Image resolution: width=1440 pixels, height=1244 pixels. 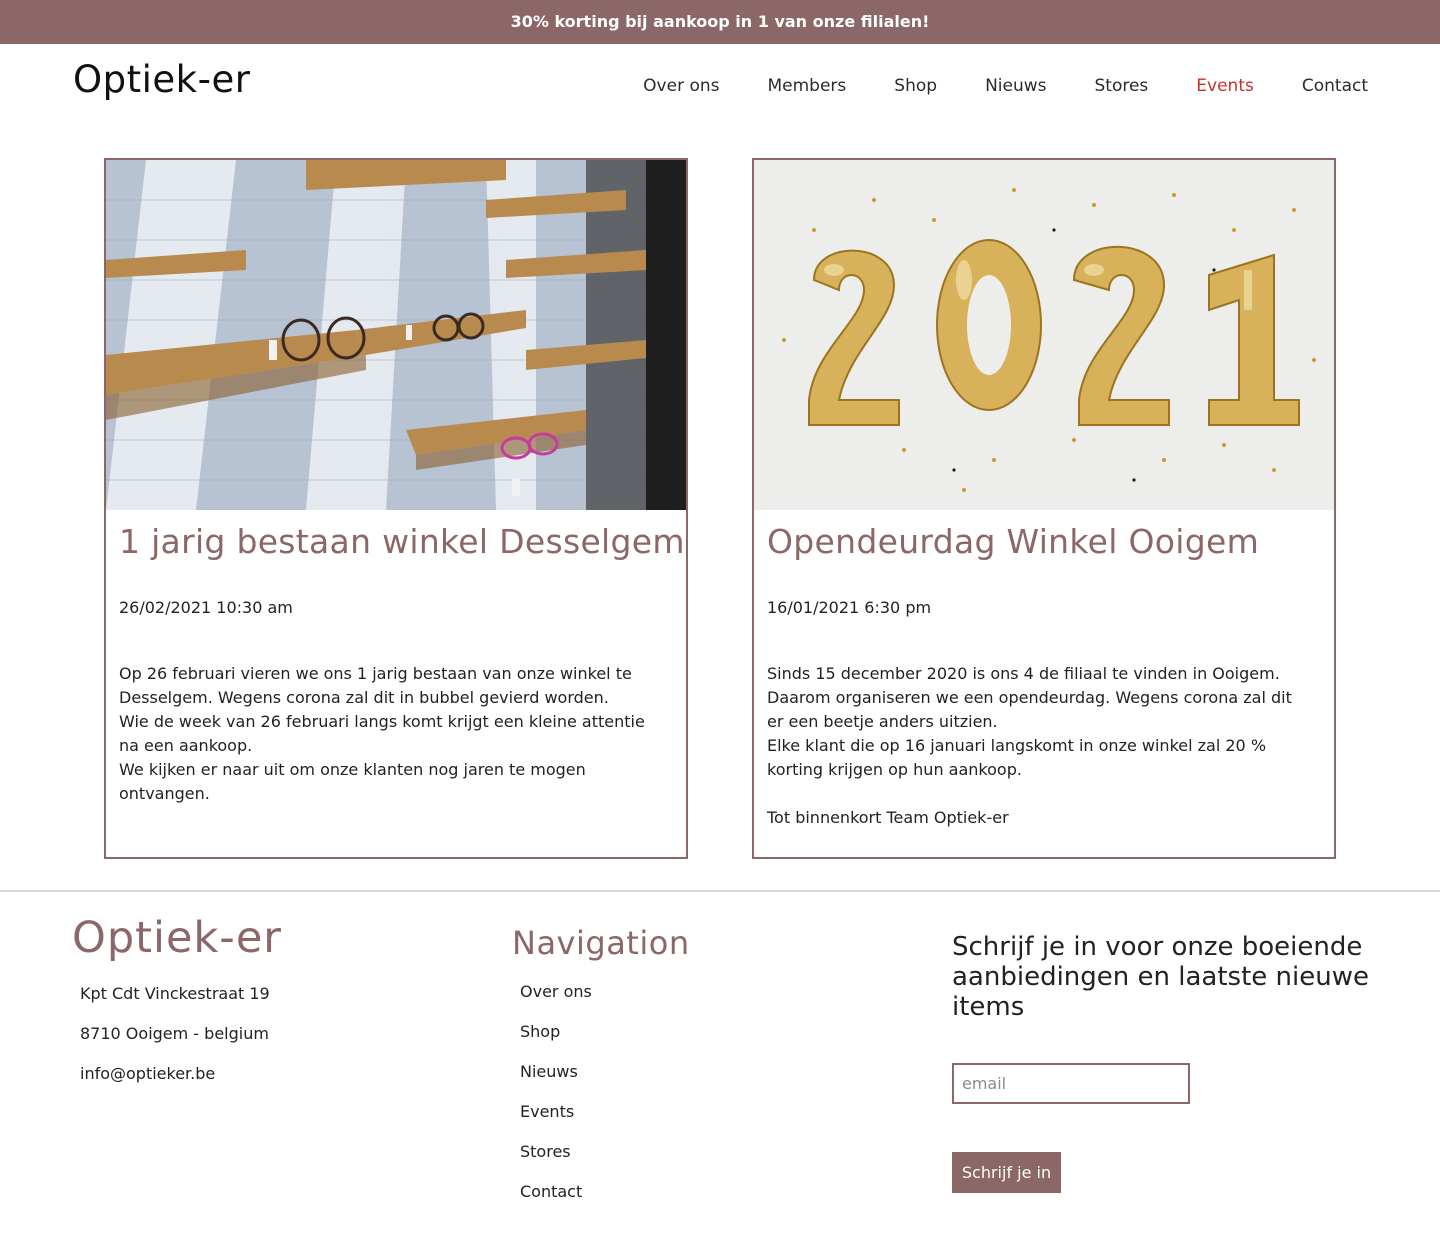 What do you see at coordinates (807, 86) in the screenshot?
I see `nav-members: Members` at bounding box center [807, 86].